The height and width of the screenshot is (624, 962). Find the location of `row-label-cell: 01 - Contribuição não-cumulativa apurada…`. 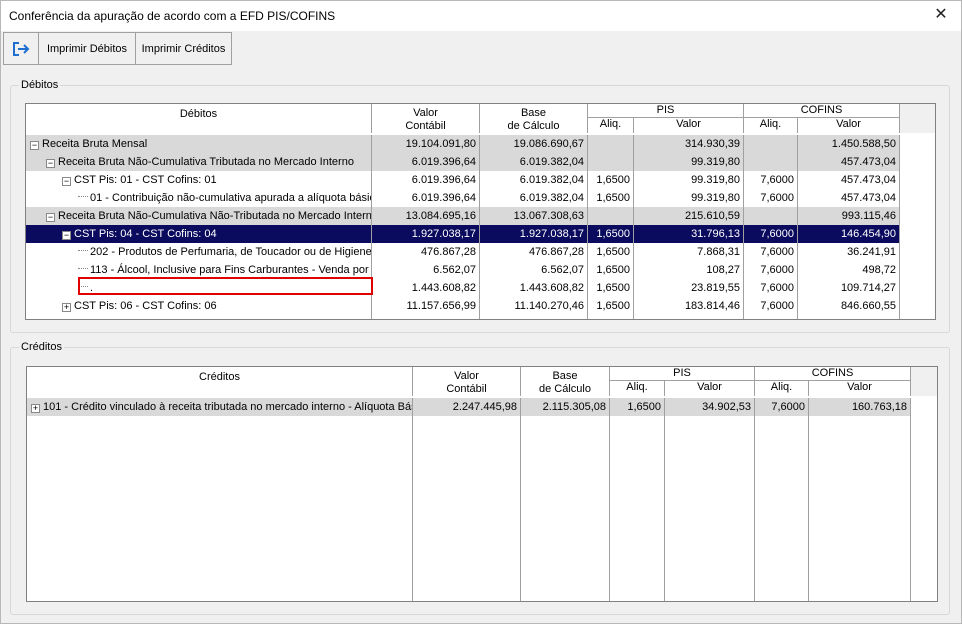

row-label-cell: 01 - Contribuição não-cumulativa apurada… is located at coordinates (199, 198).